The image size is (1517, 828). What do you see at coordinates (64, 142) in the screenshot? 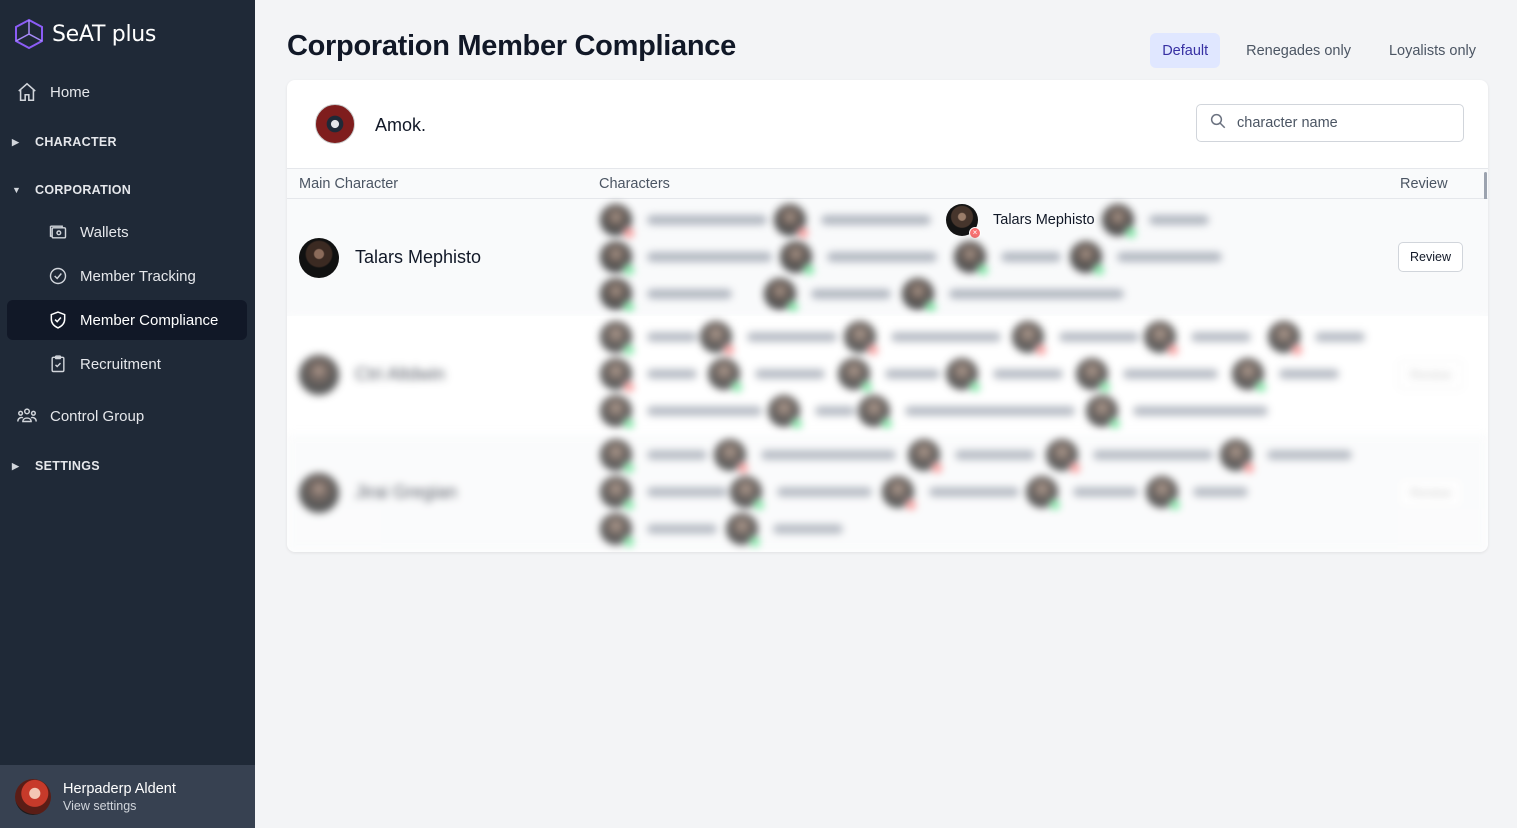
I see `sidebar-section-character: ▶ CHARACTER` at bounding box center [64, 142].